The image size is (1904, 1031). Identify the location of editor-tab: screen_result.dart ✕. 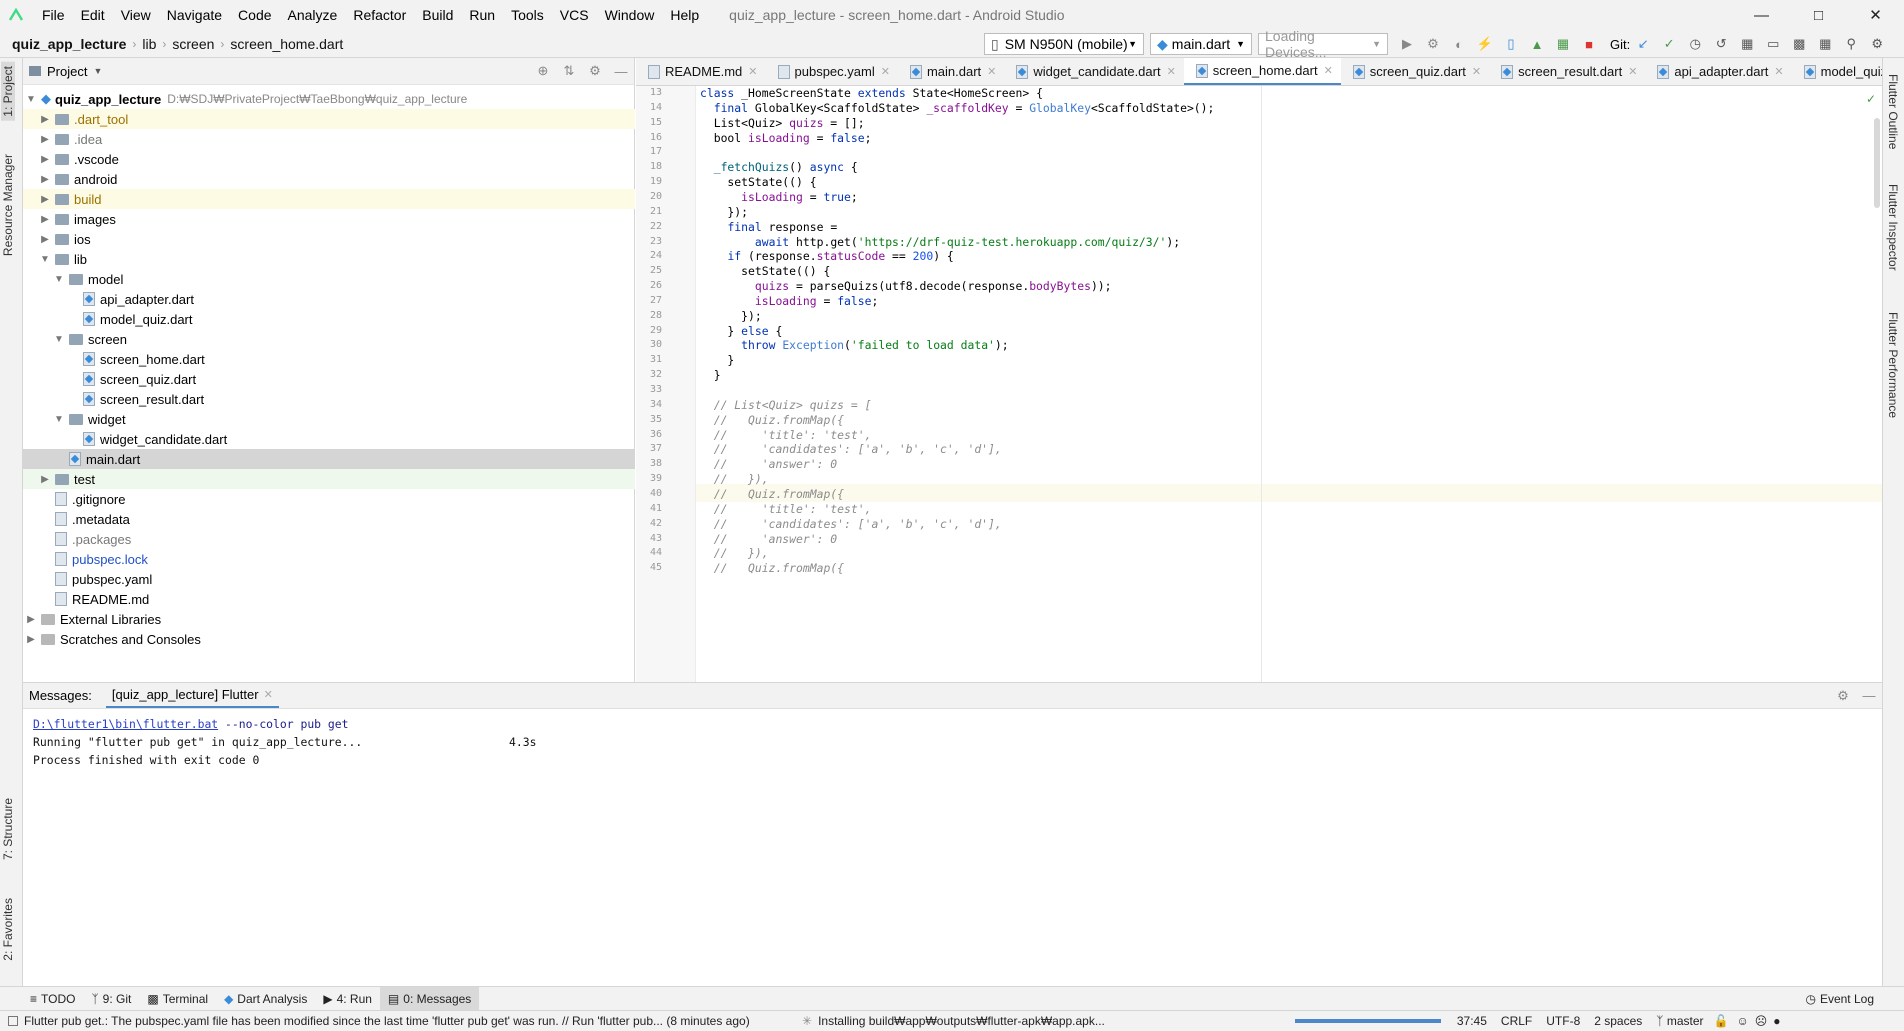
(1567, 71).